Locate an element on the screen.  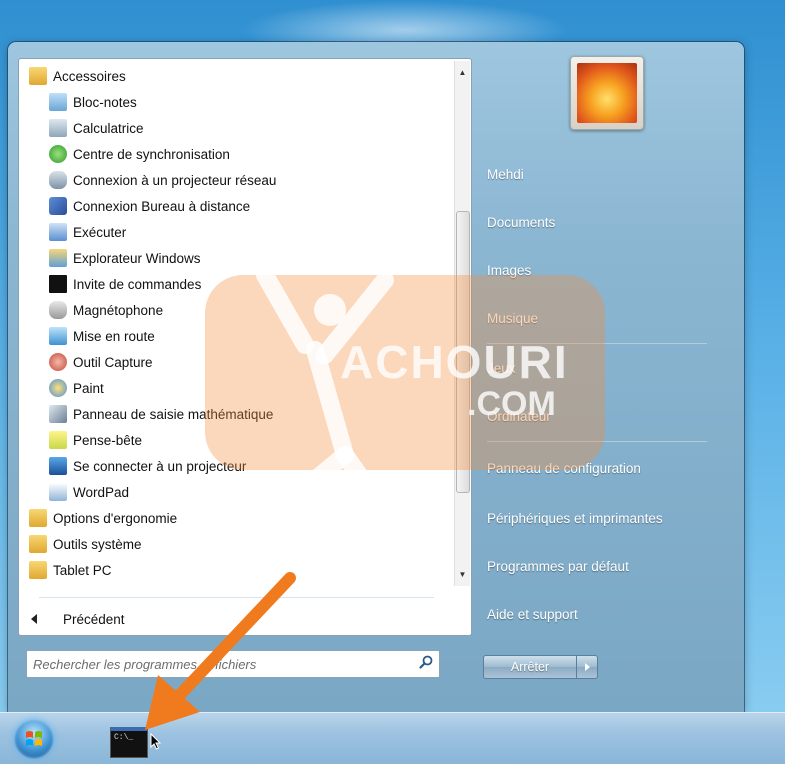
wordpad-icon is located at coordinates (58, 492).